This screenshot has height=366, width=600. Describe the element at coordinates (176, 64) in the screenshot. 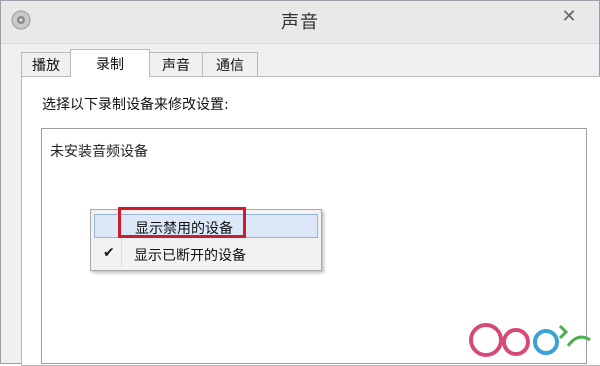

I see `tab-sounds: 声音` at that location.